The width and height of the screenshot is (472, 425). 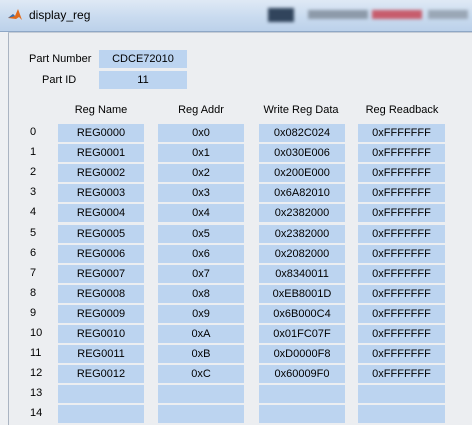 I want to click on reg-name-field: REG0007, so click(x=101, y=274).